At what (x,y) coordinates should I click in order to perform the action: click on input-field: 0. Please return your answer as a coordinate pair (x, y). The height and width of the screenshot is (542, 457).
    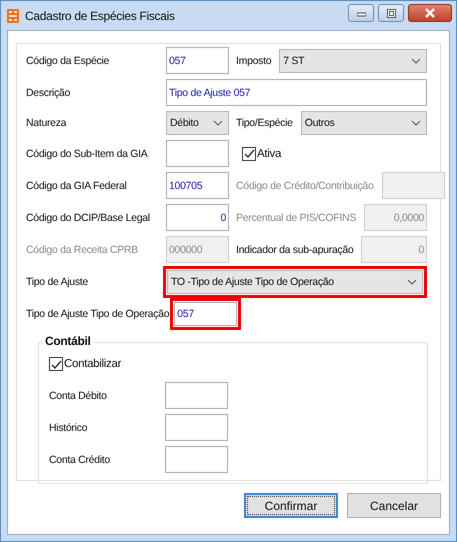
    Looking at the image, I should click on (197, 217).